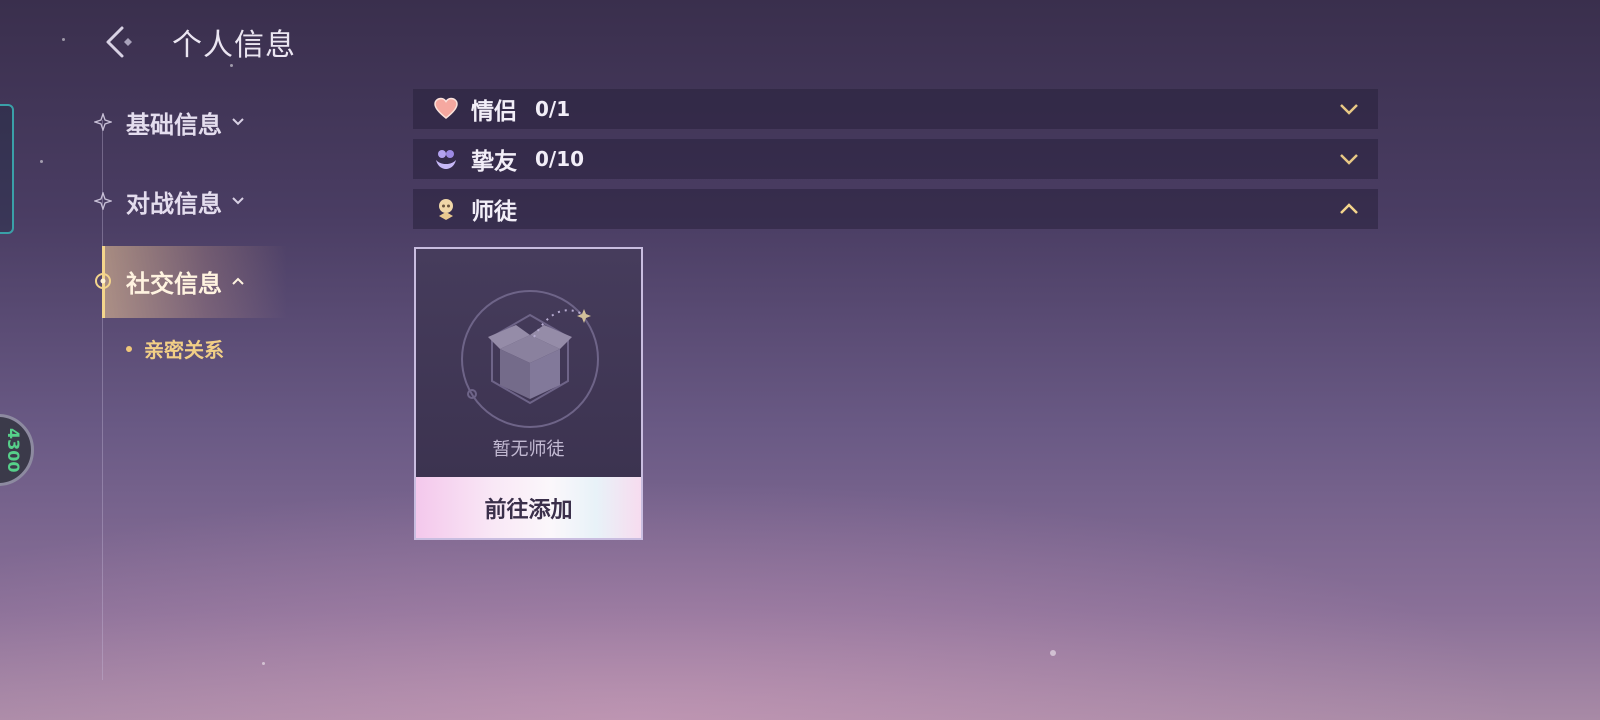  I want to click on mentor-icon, so click(446, 209).